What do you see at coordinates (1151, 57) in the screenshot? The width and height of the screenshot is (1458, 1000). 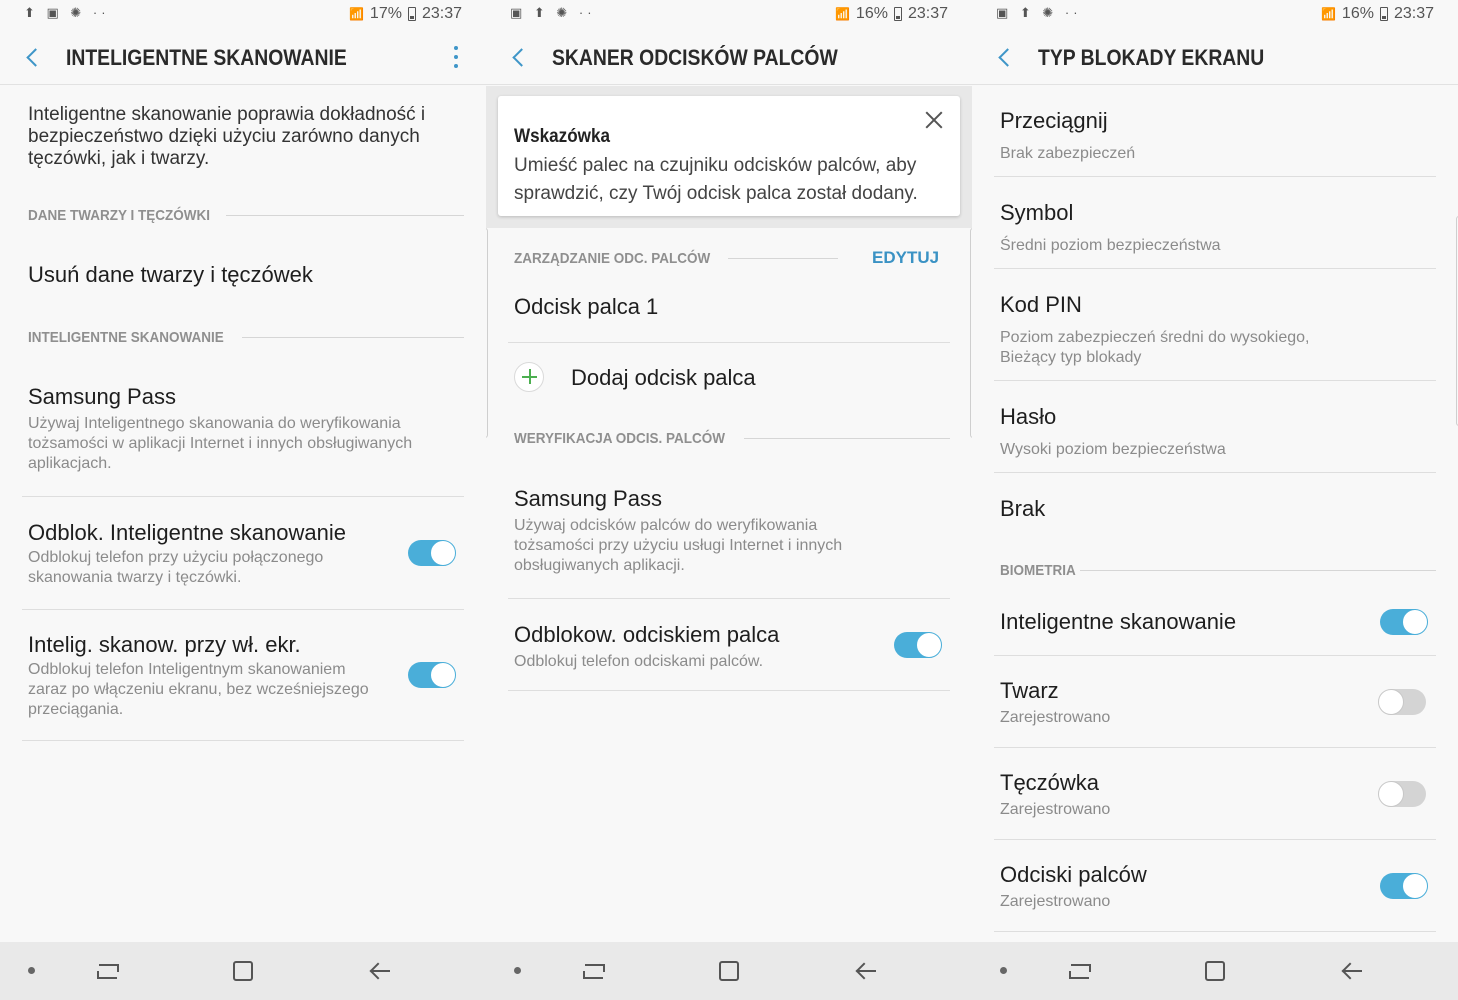 I see `page-title: TYP BLOKADY EKRANU` at bounding box center [1151, 57].